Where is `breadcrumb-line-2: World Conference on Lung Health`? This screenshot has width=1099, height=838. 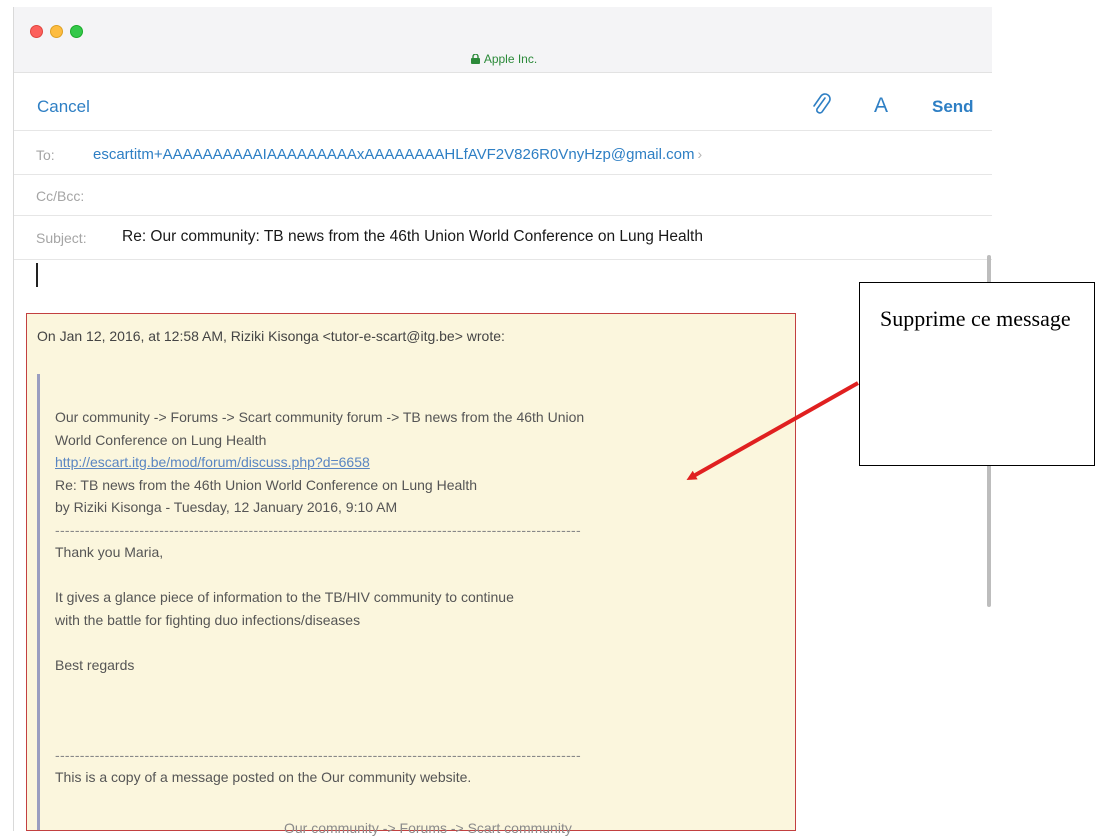
breadcrumb-line-2: World Conference on Lung Health is located at coordinates (161, 439).